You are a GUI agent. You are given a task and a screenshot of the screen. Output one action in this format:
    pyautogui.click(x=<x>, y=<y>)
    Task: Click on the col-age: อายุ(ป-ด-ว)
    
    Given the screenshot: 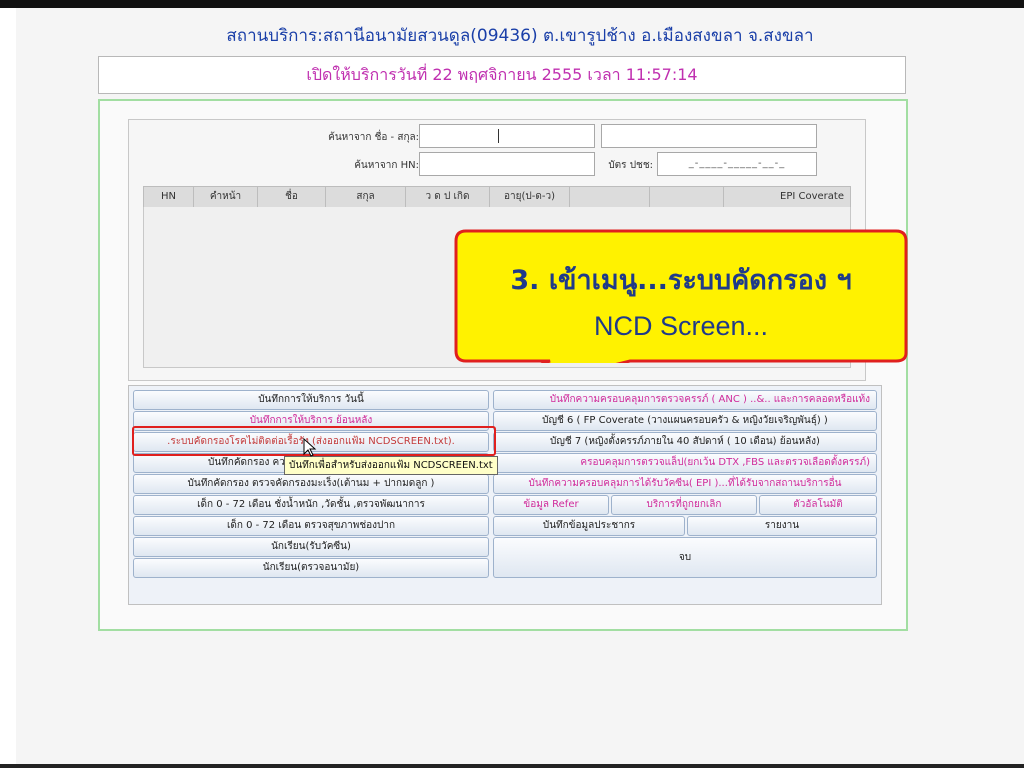 What is the action you would take?
    pyautogui.click(x=530, y=197)
    